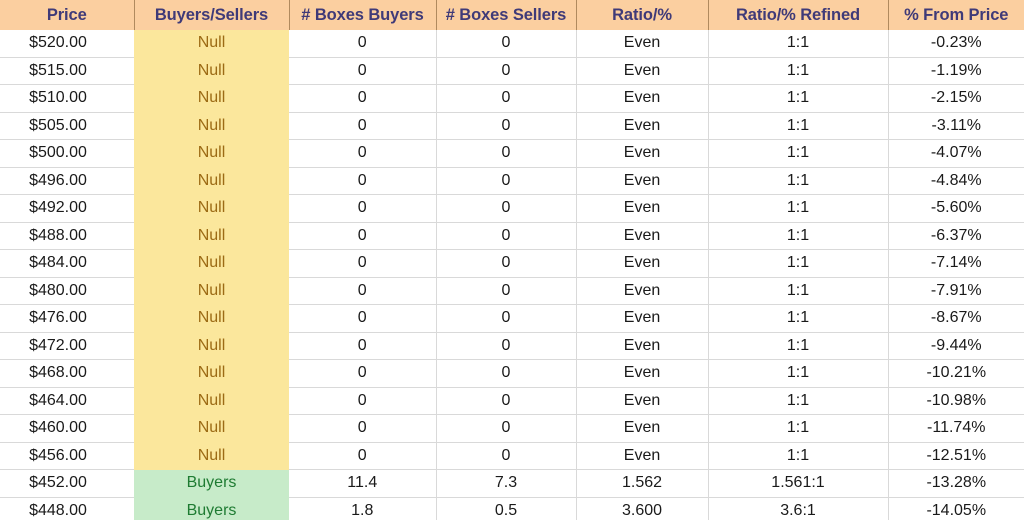  Describe the element at coordinates (67, 428) in the screenshot. I see `cell-price: $460.00` at that location.